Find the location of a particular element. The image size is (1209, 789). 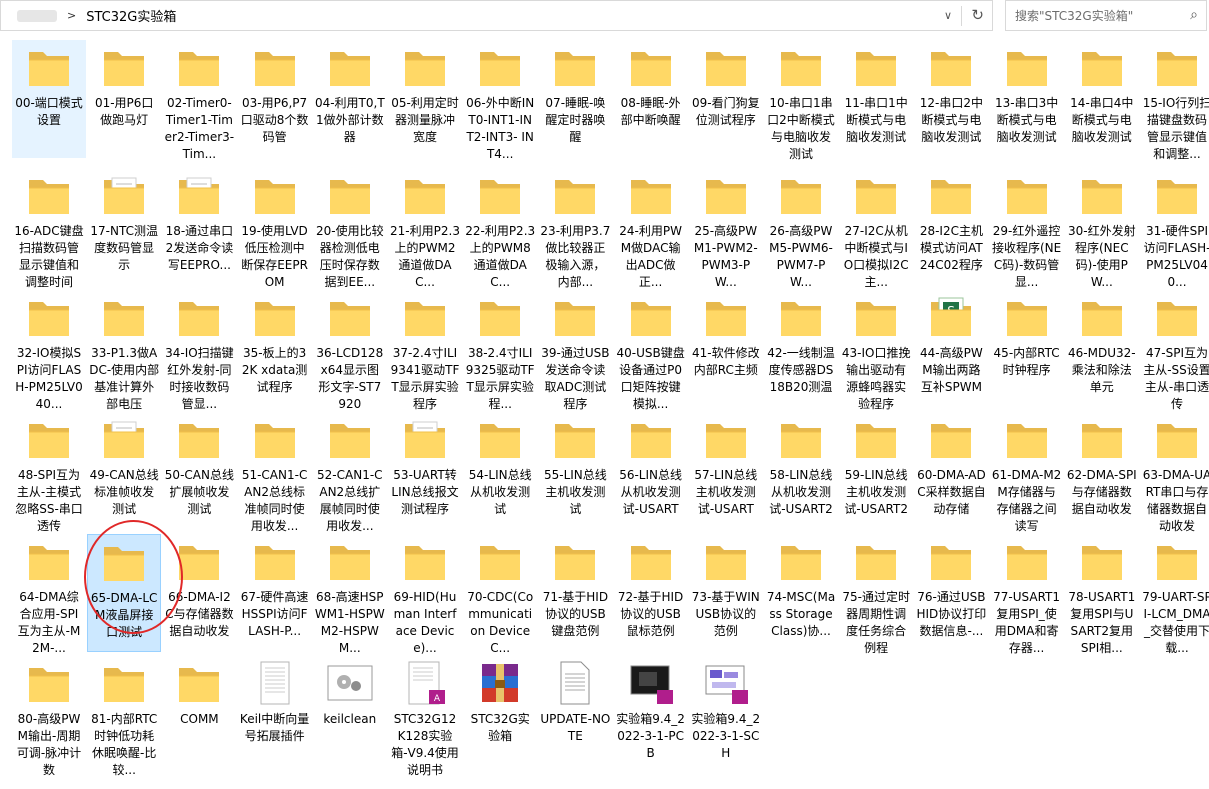

file-item: 39-通过USB发送命令读取ADC测试程序 is located at coordinates (575, 350).